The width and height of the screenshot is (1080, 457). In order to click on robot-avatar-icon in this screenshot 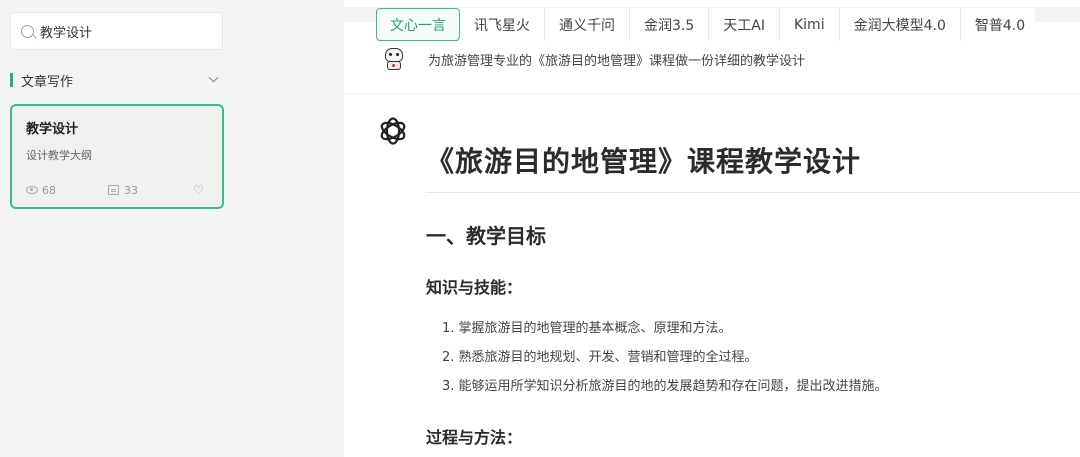, I will do `click(394, 59)`.